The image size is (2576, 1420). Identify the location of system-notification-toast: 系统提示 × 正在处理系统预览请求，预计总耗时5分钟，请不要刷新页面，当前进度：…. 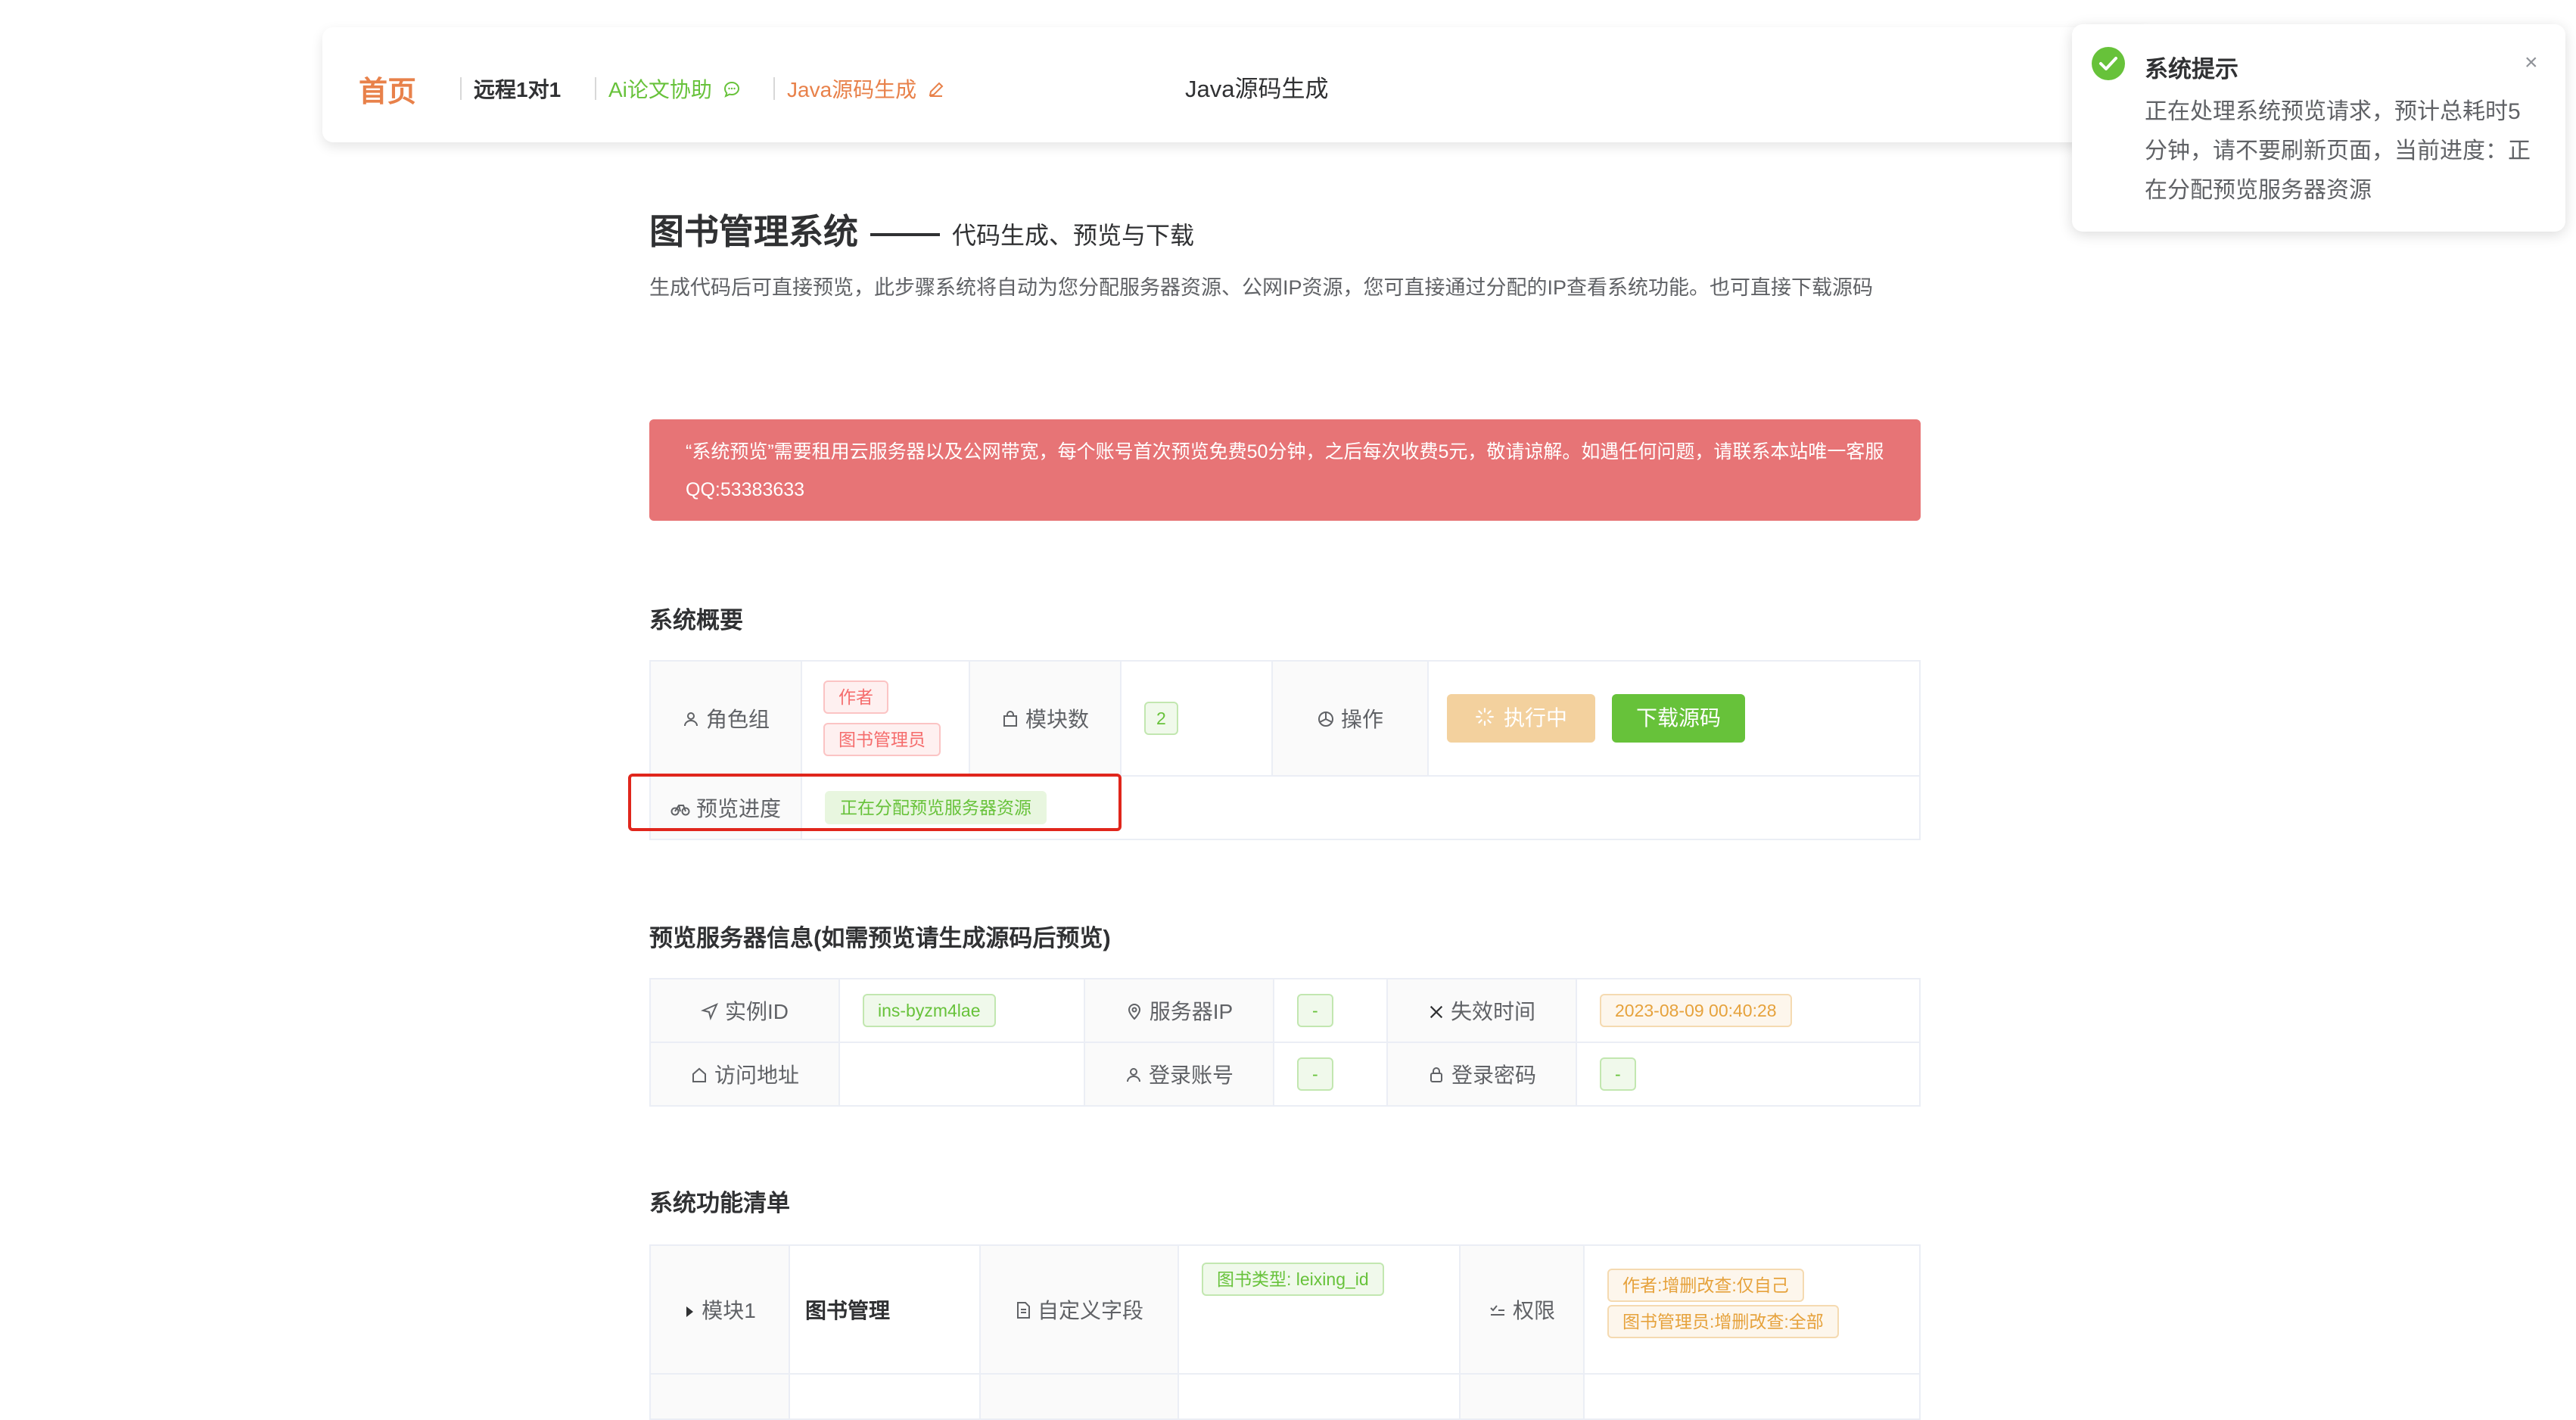
(2318, 128).